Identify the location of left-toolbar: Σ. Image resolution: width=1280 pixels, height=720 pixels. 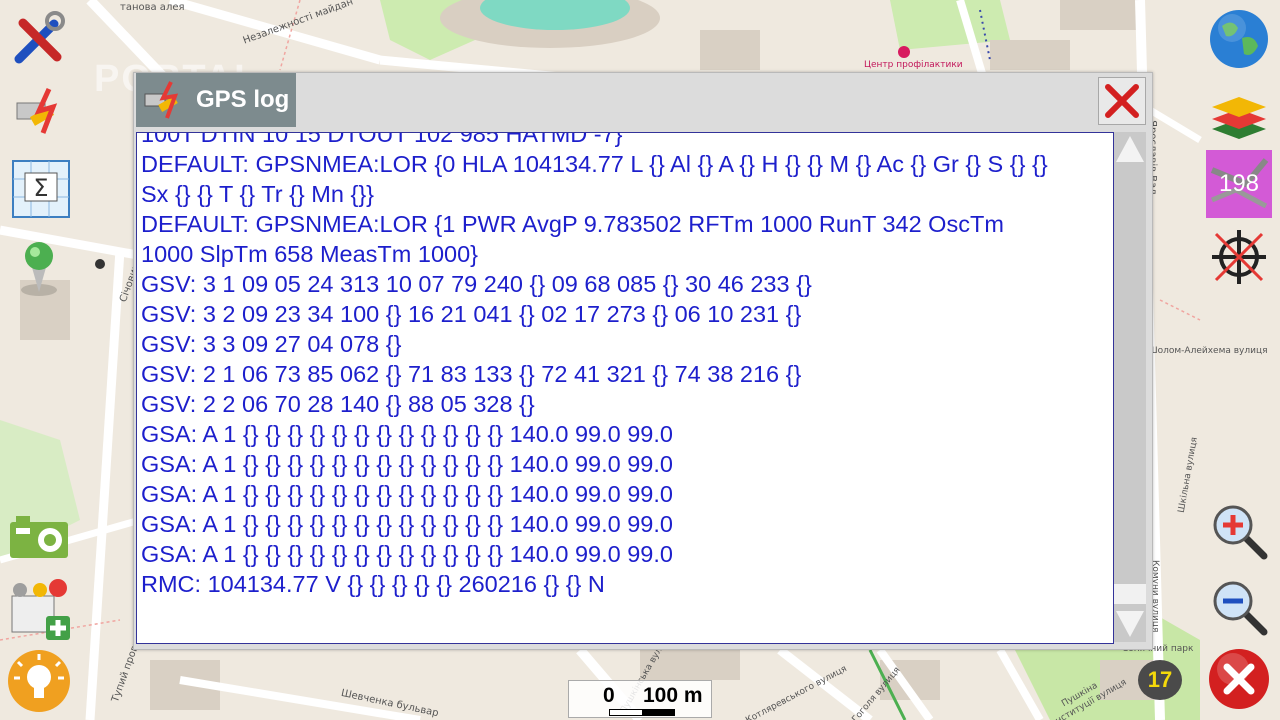
(40, 360).